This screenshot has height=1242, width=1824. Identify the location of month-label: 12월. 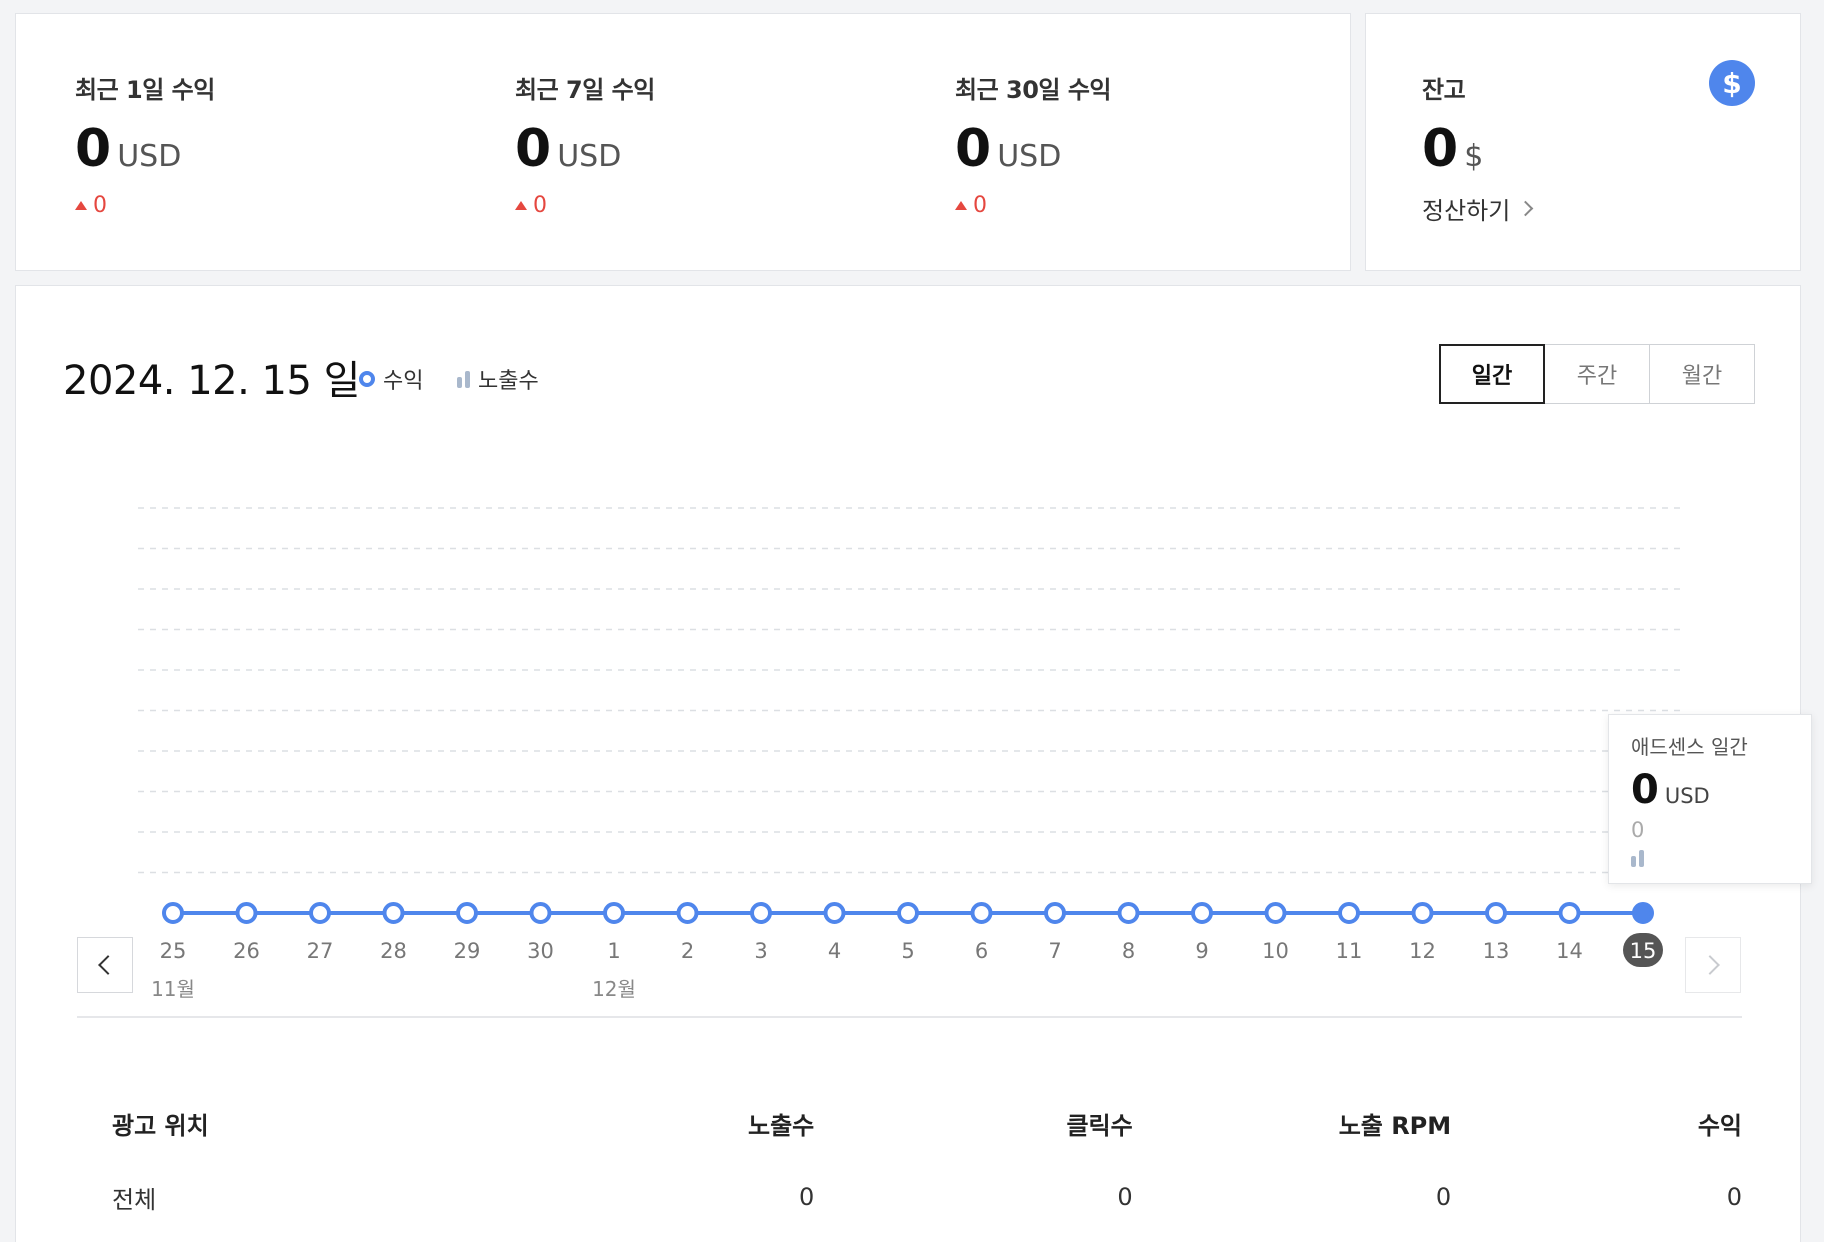
(614, 989).